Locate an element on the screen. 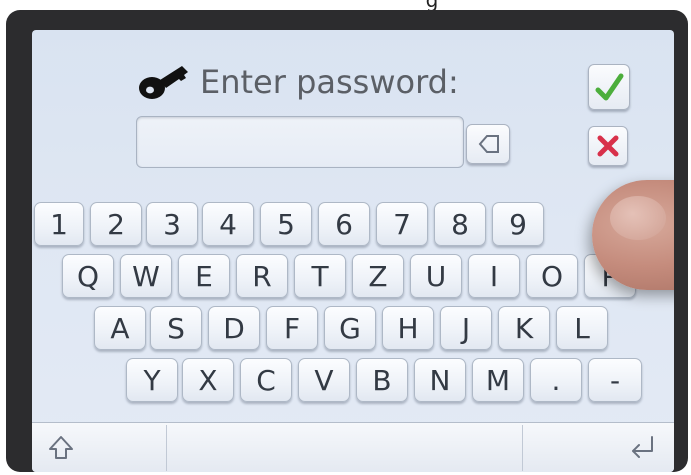 This screenshot has height=475, width=691. bottom-separator-left is located at coordinates (166, 448).